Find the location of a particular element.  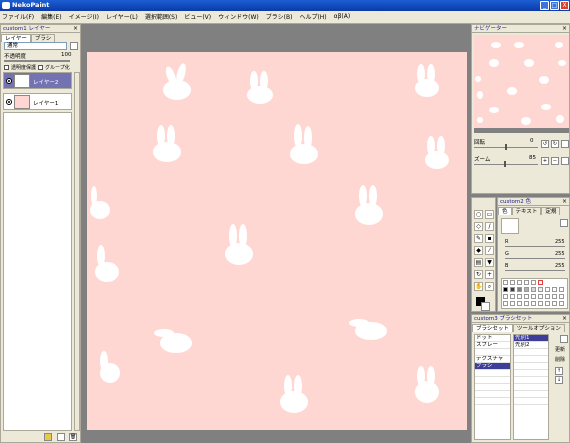

zoom-tool-icon: ⌕ is located at coordinates (489, 286).